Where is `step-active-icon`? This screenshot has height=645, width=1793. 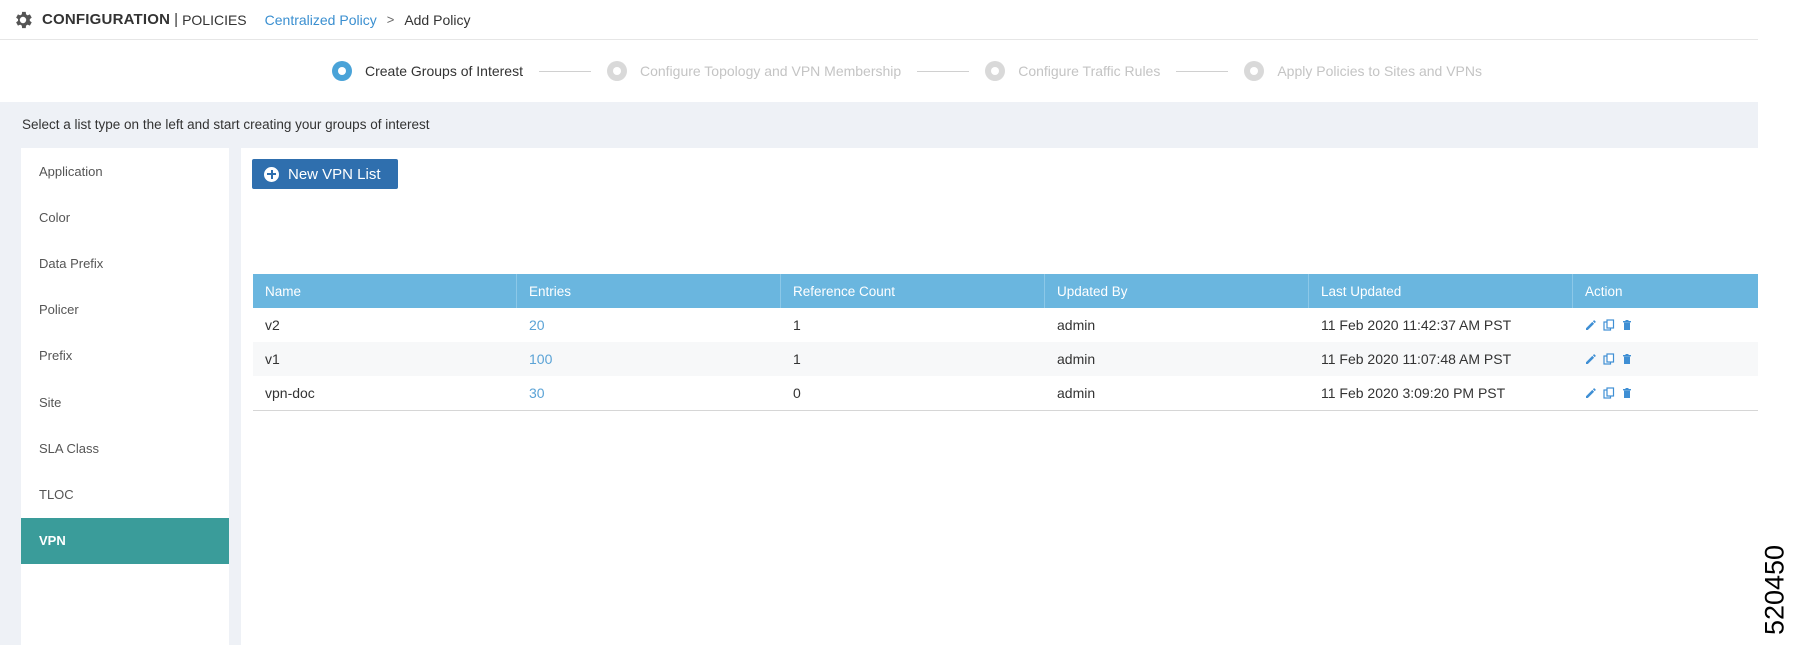
step-active-icon is located at coordinates (342, 71).